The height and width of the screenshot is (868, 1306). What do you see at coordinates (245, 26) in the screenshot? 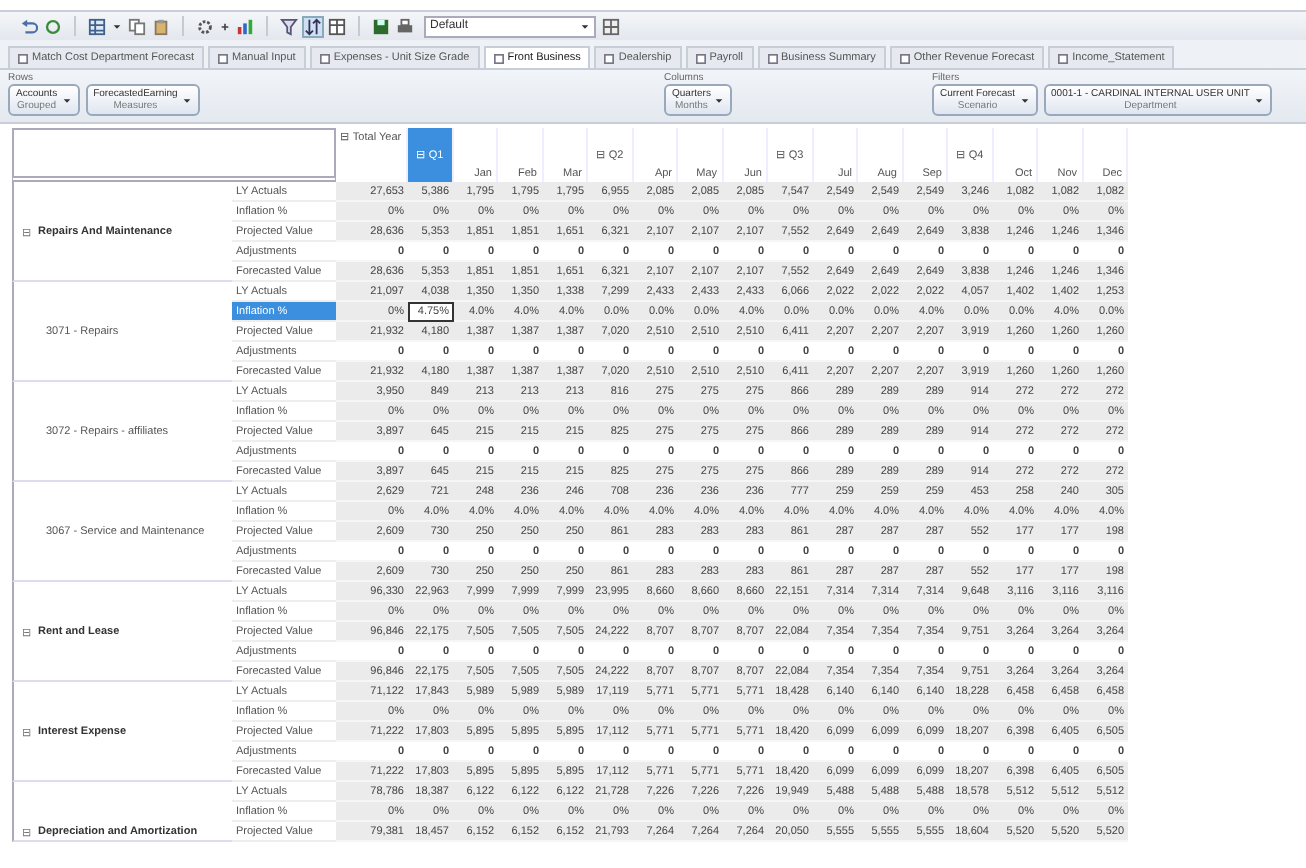
I see `chart-icon` at bounding box center [245, 26].